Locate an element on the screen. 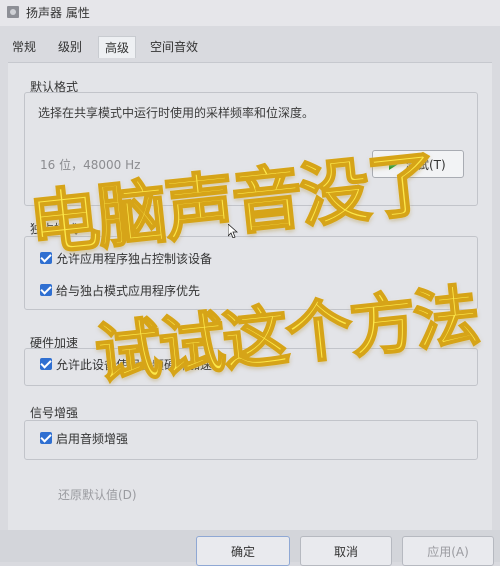 This screenshot has height=566, width=500. speaker-icon is located at coordinates (13, 12).